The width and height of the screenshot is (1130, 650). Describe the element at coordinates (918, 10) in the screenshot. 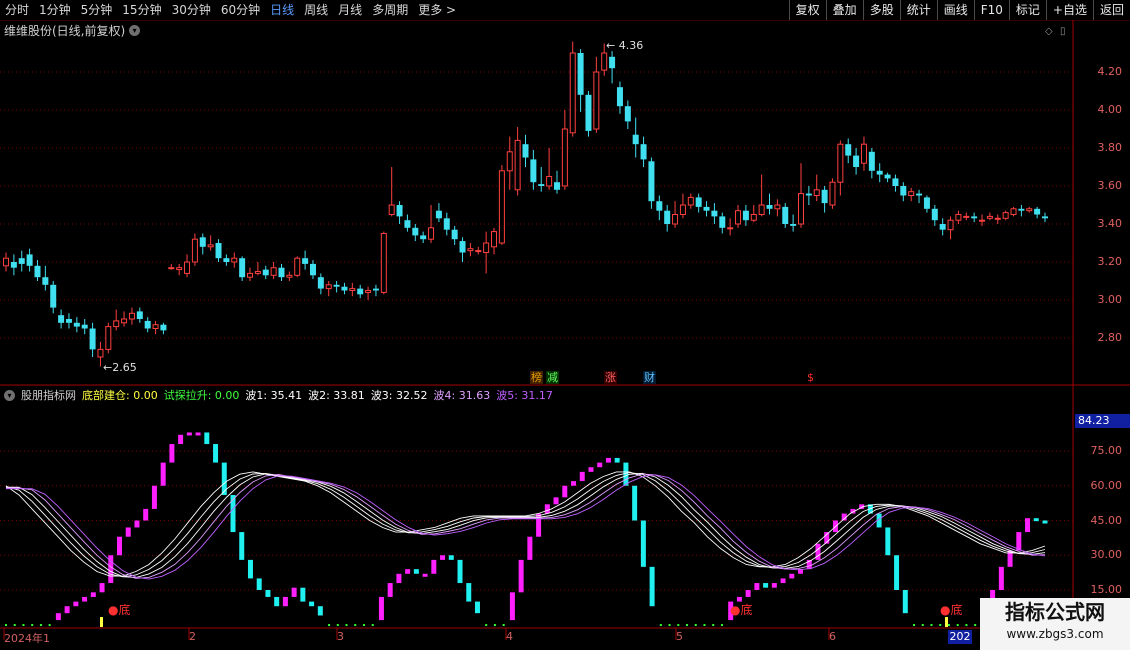

I see `tool-button-3: 统计` at that location.